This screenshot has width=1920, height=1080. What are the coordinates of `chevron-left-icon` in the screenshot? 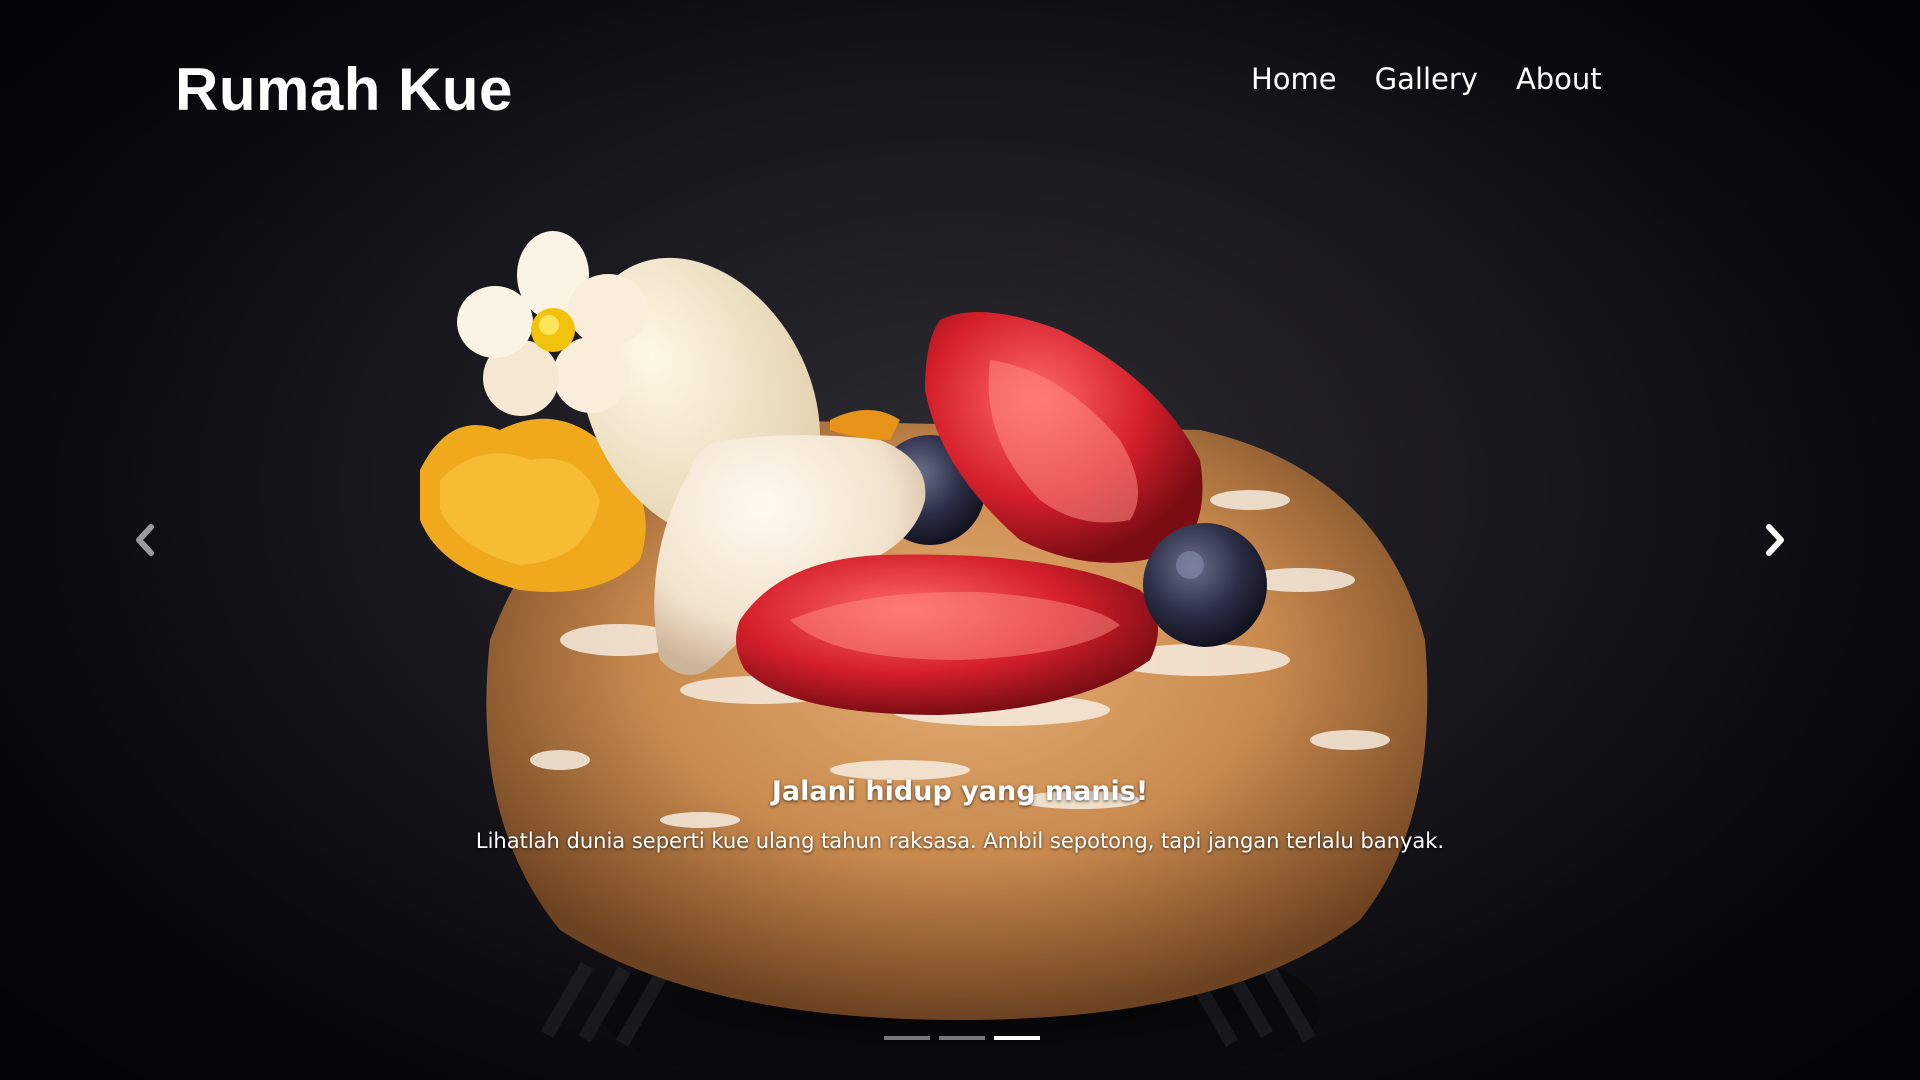 It's located at (145, 540).